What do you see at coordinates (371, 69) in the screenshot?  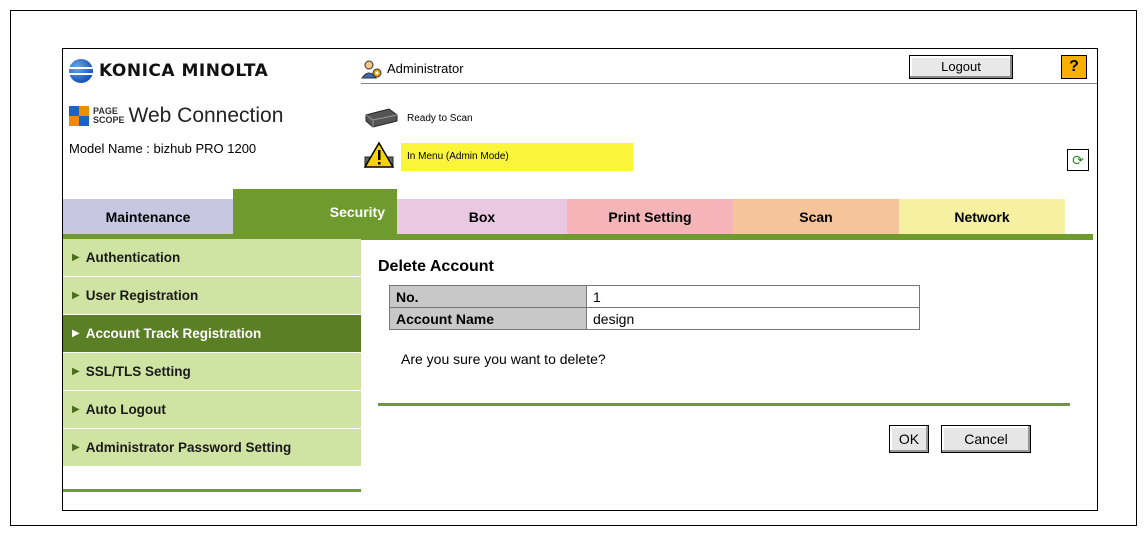 I see `administrator-icon` at bounding box center [371, 69].